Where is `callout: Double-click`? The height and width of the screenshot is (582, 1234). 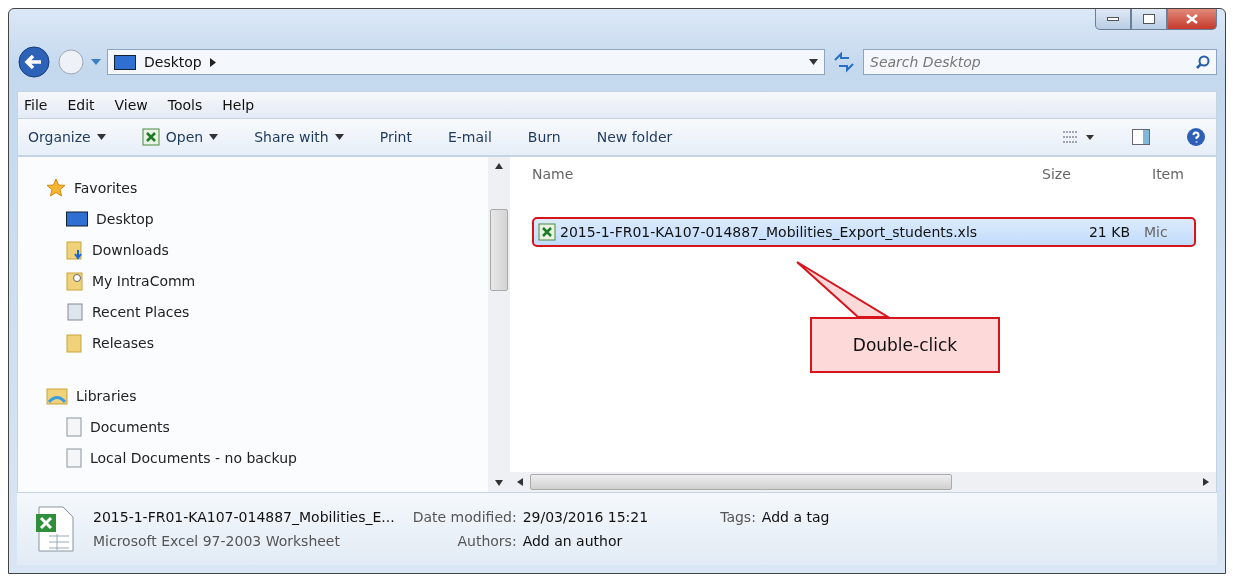
callout: Double-click is located at coordinates (905, 345).